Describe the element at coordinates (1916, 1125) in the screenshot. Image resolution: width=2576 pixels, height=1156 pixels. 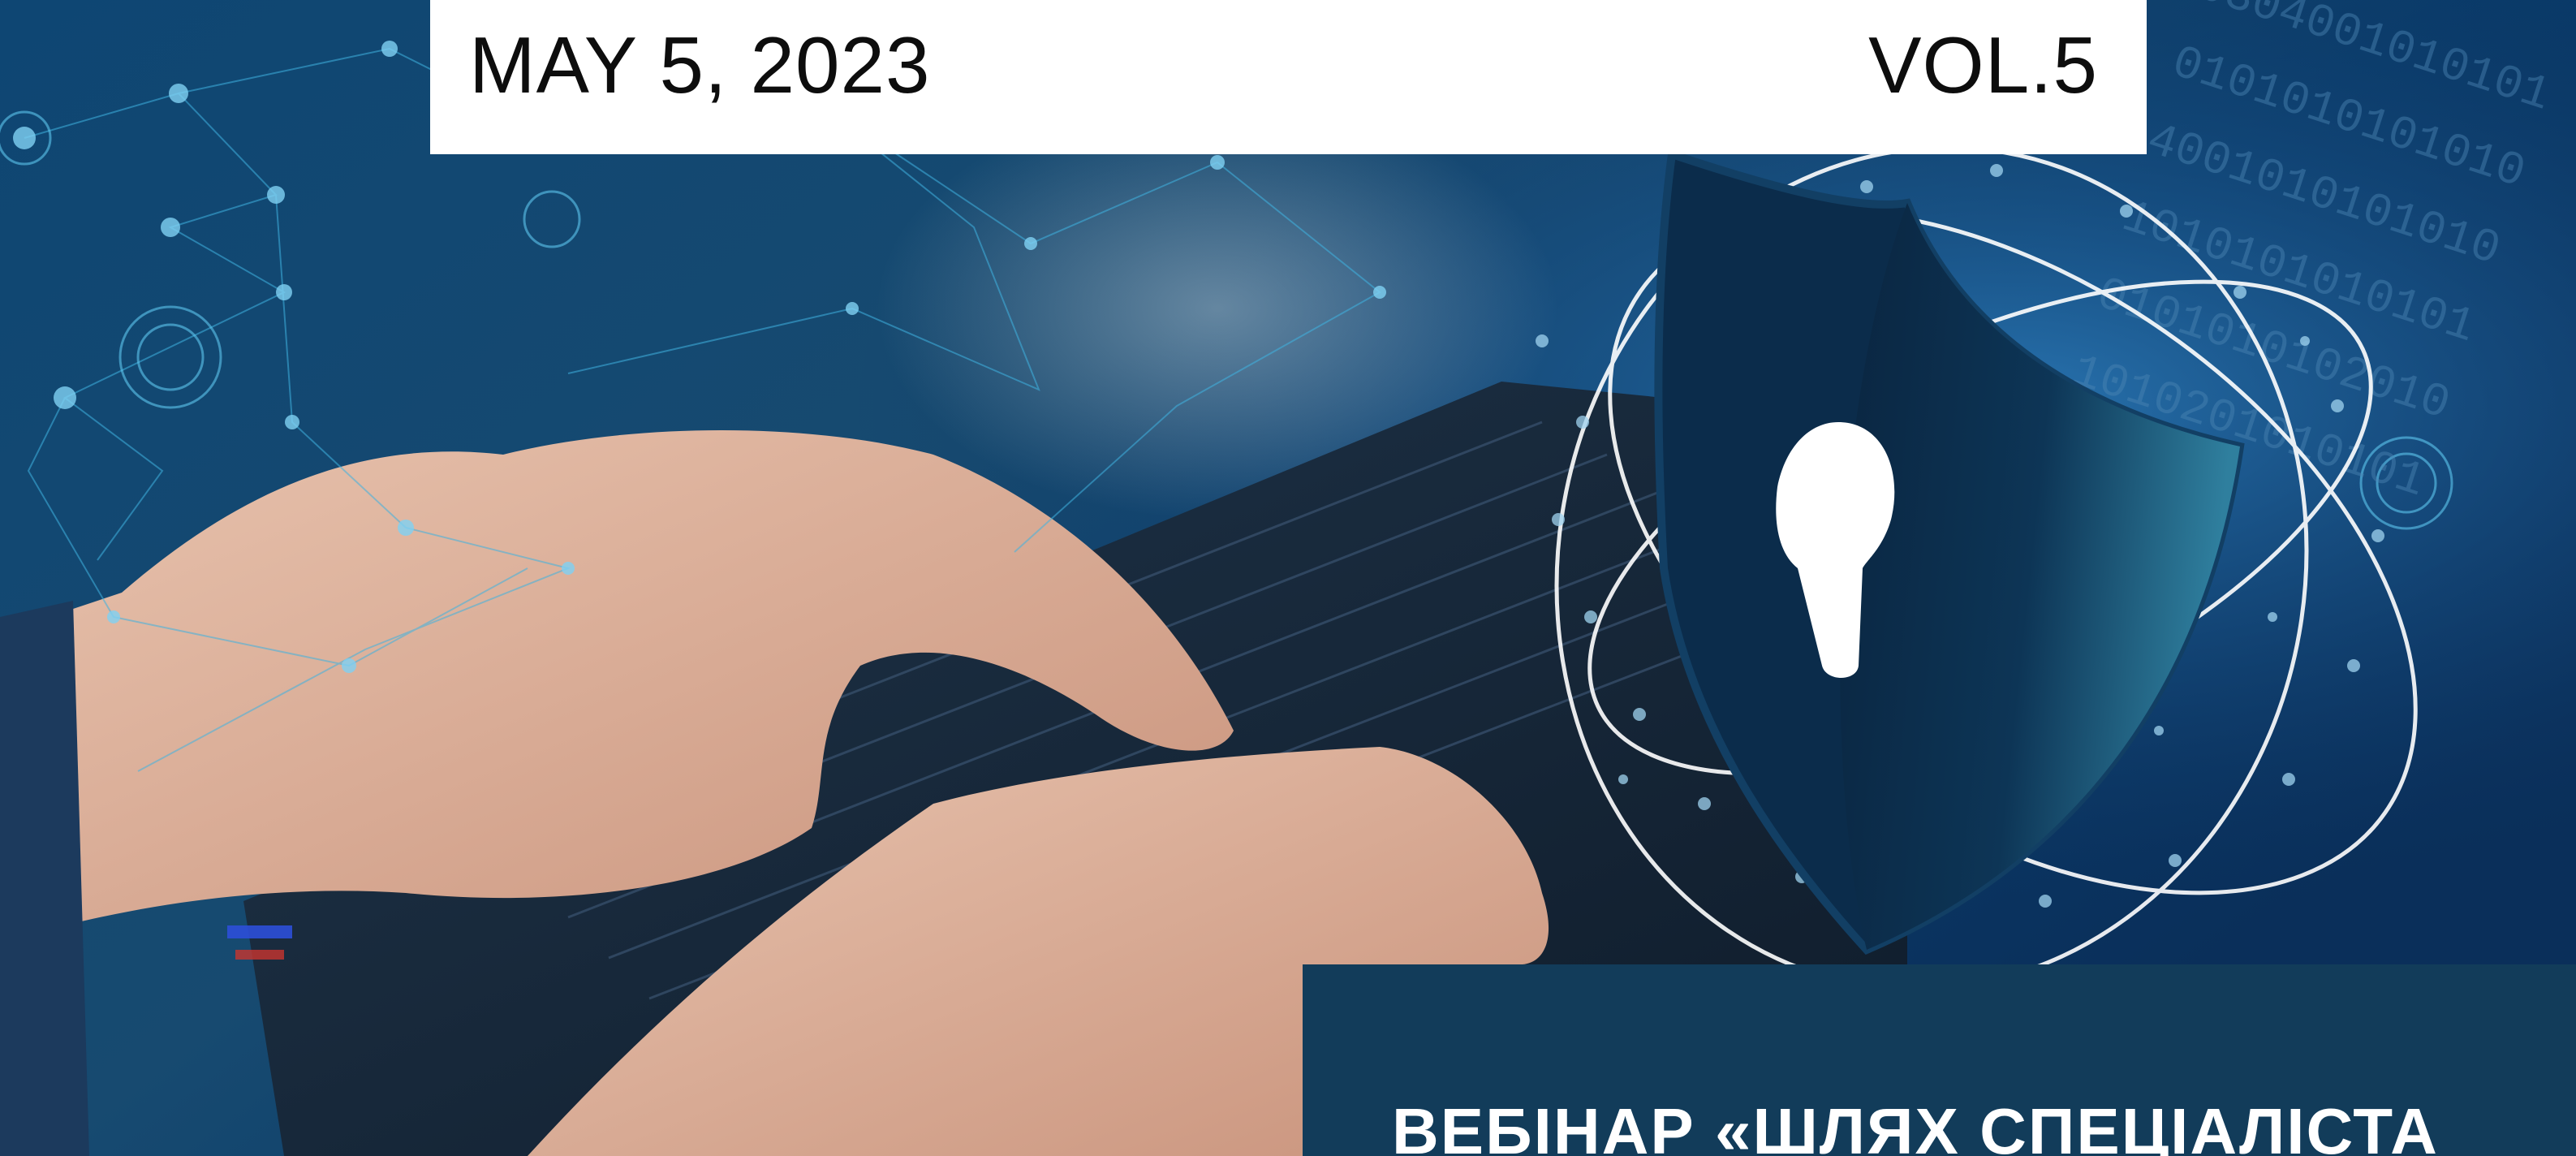
I see `webinar-title: ВЕБІНАР «ШЛЯХ СПЕЦІАЛІСТА` at that location.